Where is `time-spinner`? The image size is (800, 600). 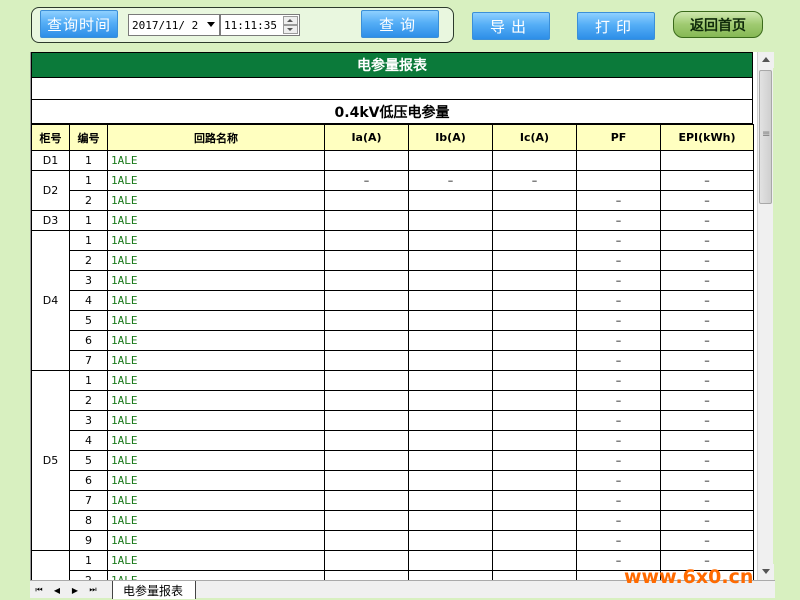 time-spinner is located at coordinates (290, 25).